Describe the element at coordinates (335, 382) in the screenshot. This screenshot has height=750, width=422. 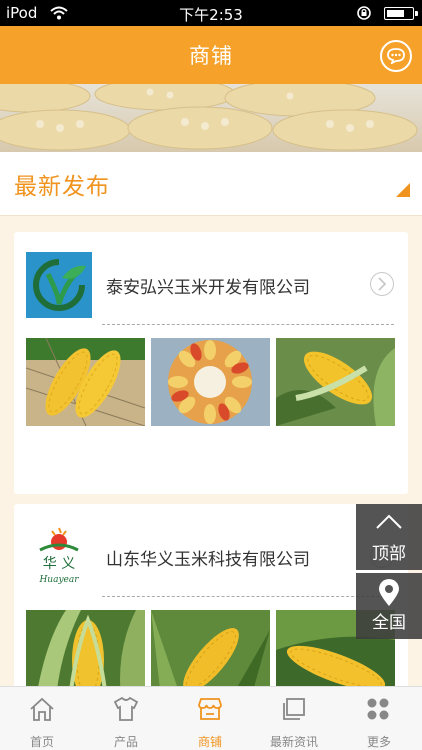
I see `corn-on-stalk-photo` at that location.